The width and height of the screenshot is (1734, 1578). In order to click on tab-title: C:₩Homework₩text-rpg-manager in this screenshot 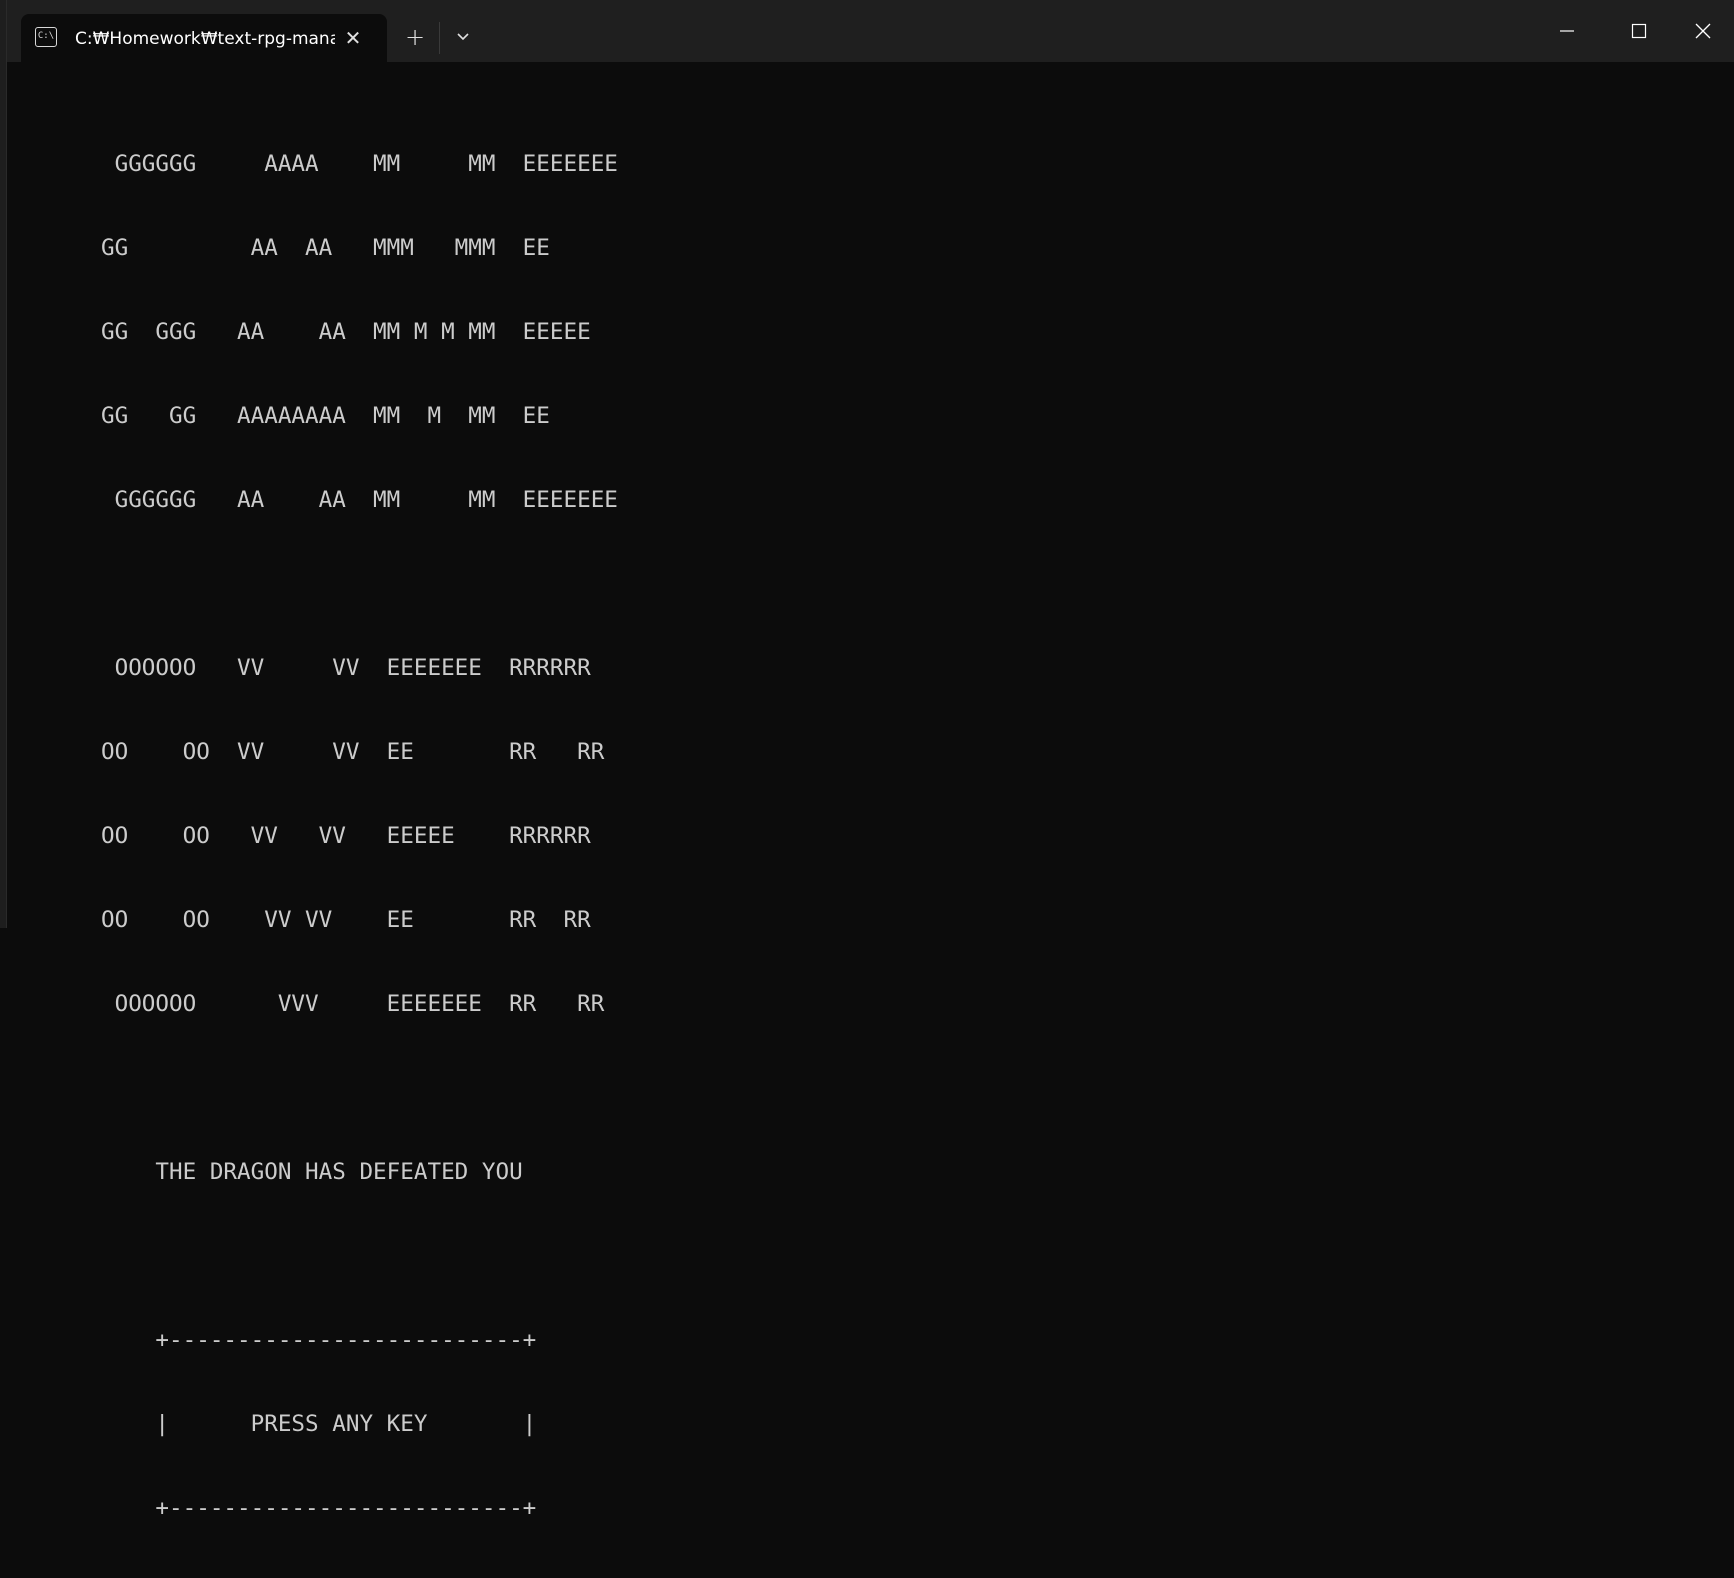, I will do `click(205, 39)`.